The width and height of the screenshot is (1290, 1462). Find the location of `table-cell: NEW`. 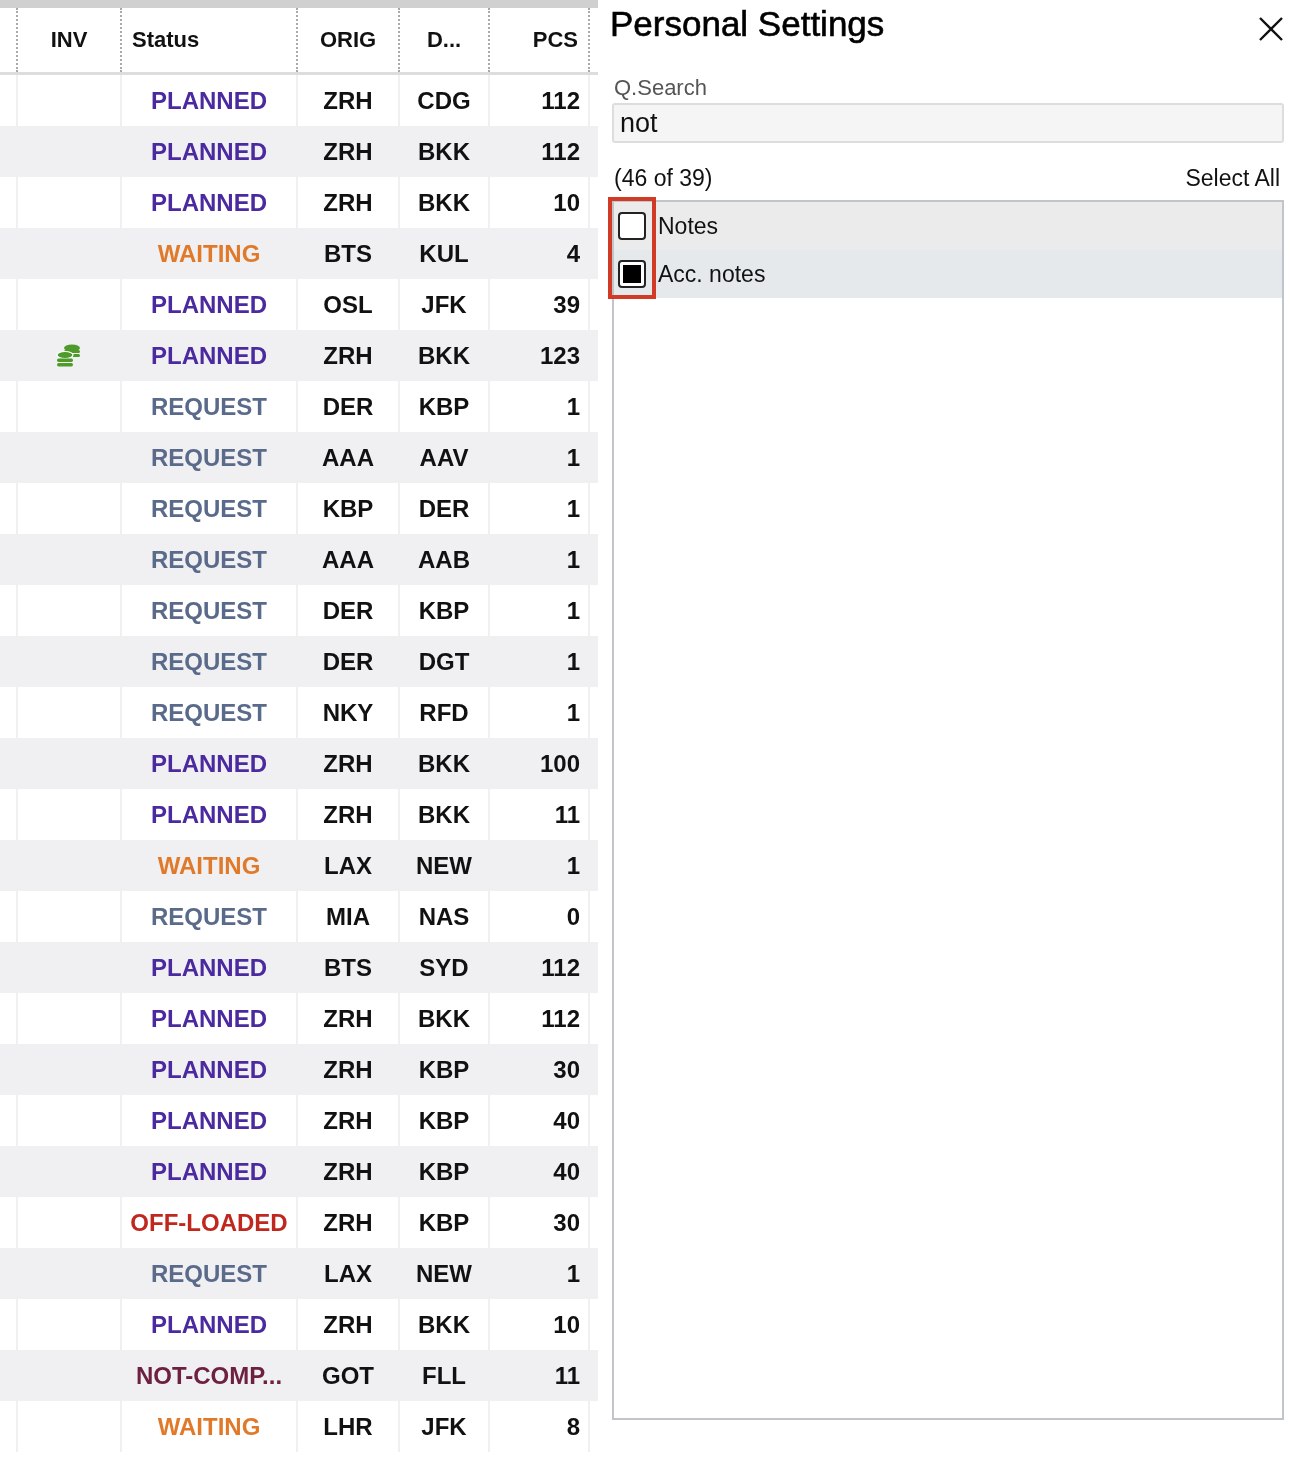

table-cell: NEW is located at coordinates (444, 1273).